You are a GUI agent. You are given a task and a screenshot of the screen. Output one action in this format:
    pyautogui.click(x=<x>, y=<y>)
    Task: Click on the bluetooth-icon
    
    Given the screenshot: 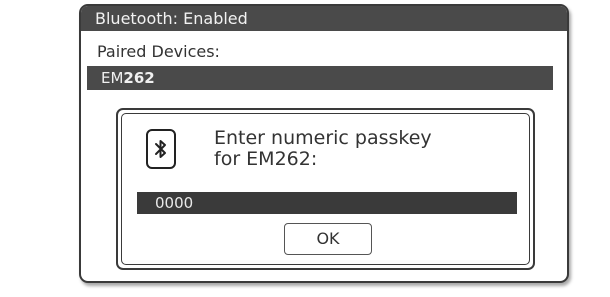 What is the action you would take?
    pyautogui.click(x=161, y=149)
    